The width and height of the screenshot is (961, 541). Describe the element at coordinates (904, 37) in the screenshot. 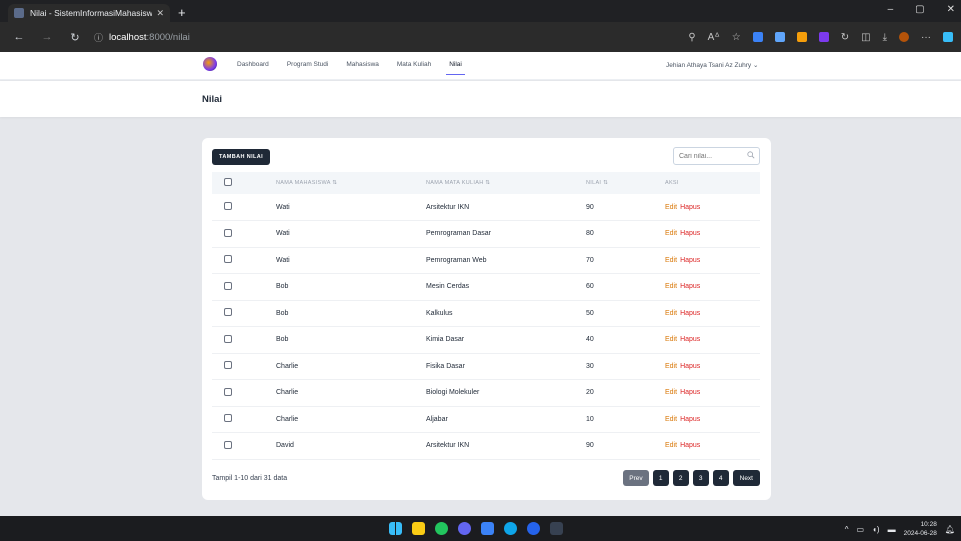

I see `profile-avatar-icon` at that location.